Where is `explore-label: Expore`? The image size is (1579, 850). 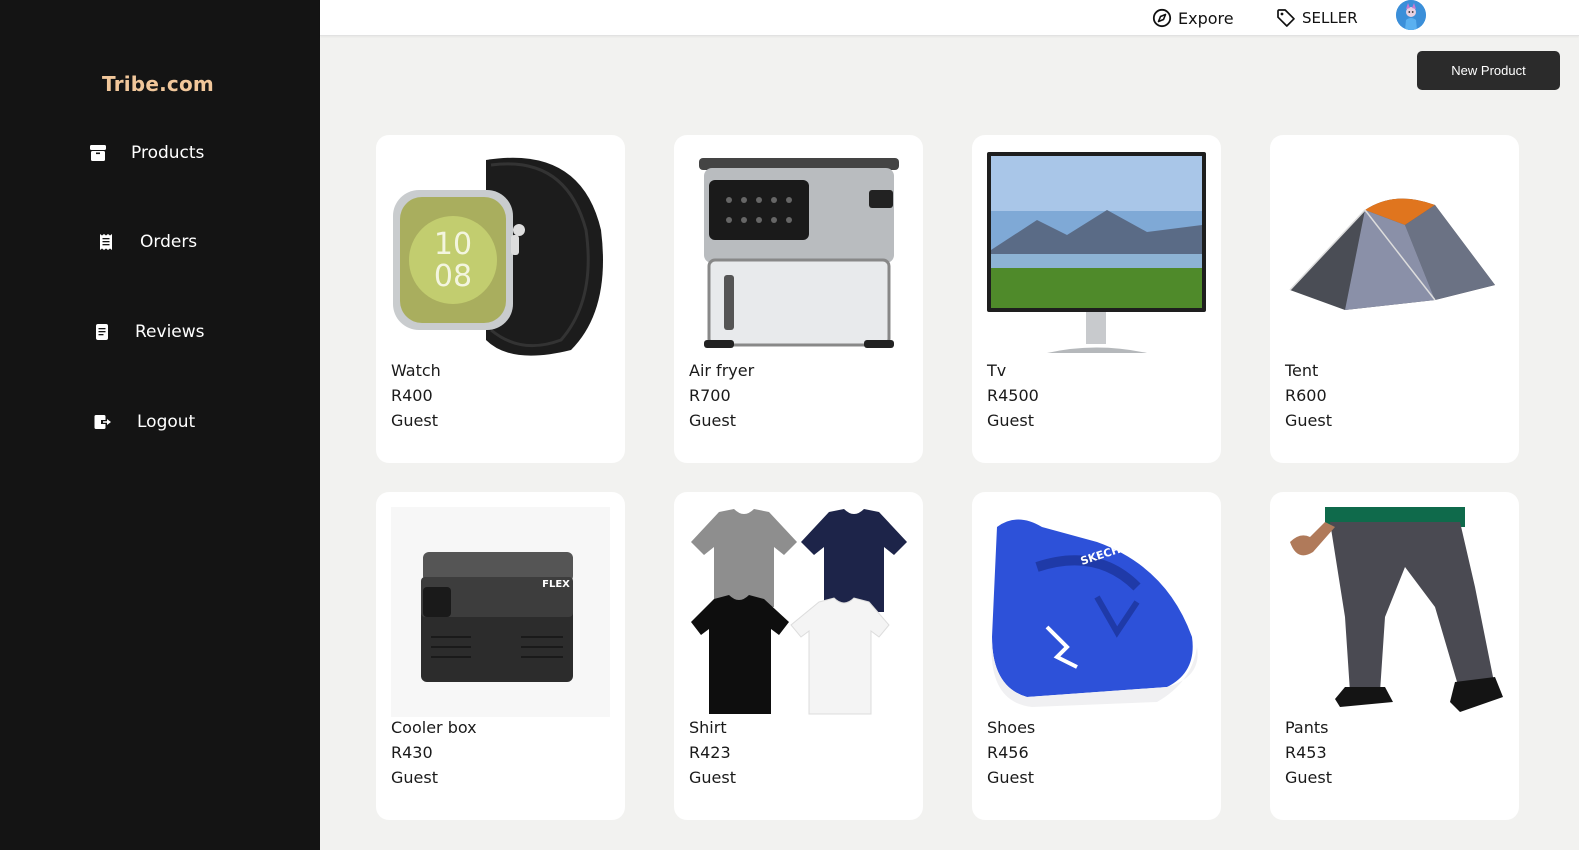
explore-label: Expore is located at coordinates (1206, 18).